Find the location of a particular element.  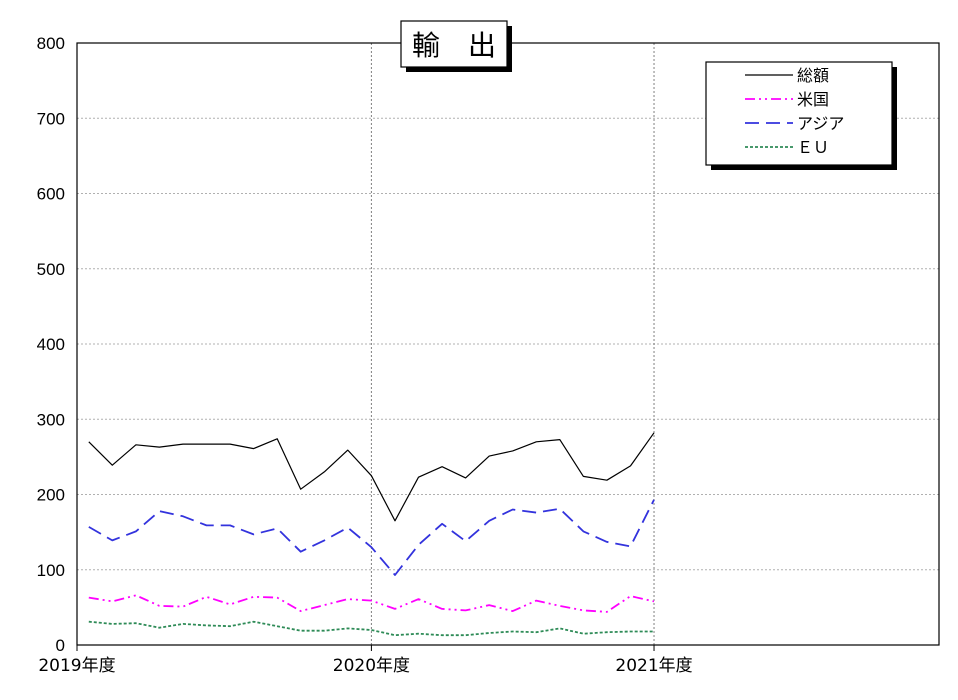

y-tick-label: 200 is located at coordinates (51, 495).